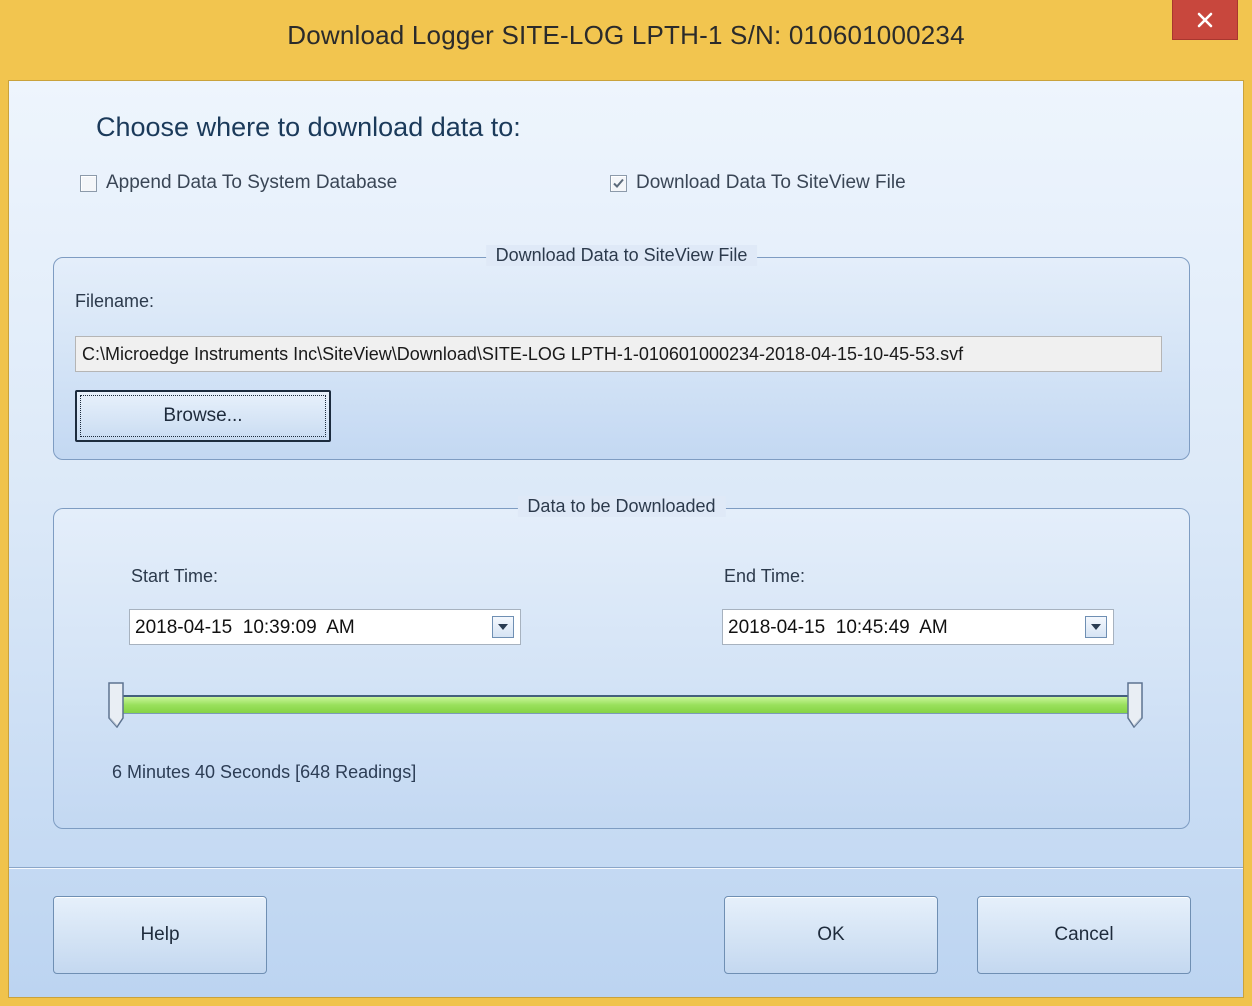  I want to click on siteview-file-option: Download Data To SiteView File, so click(758, 183).